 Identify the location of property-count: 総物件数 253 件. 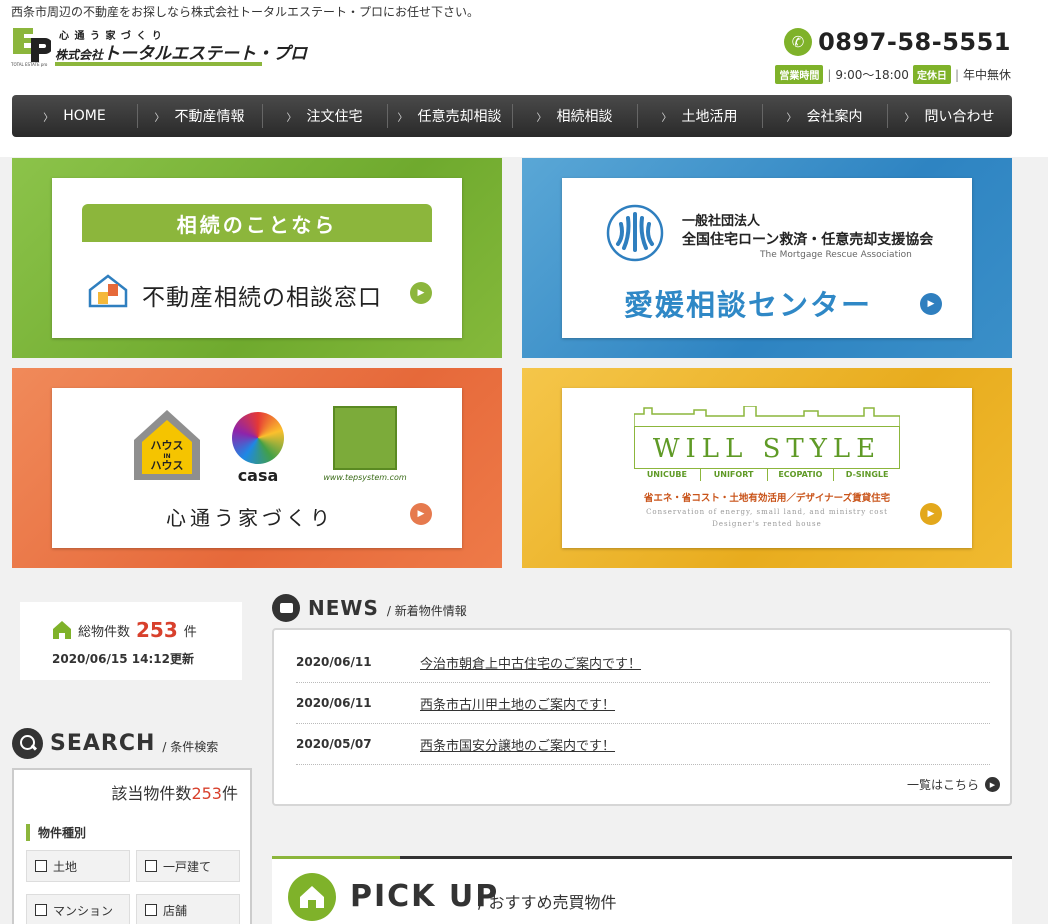
(124, 630).